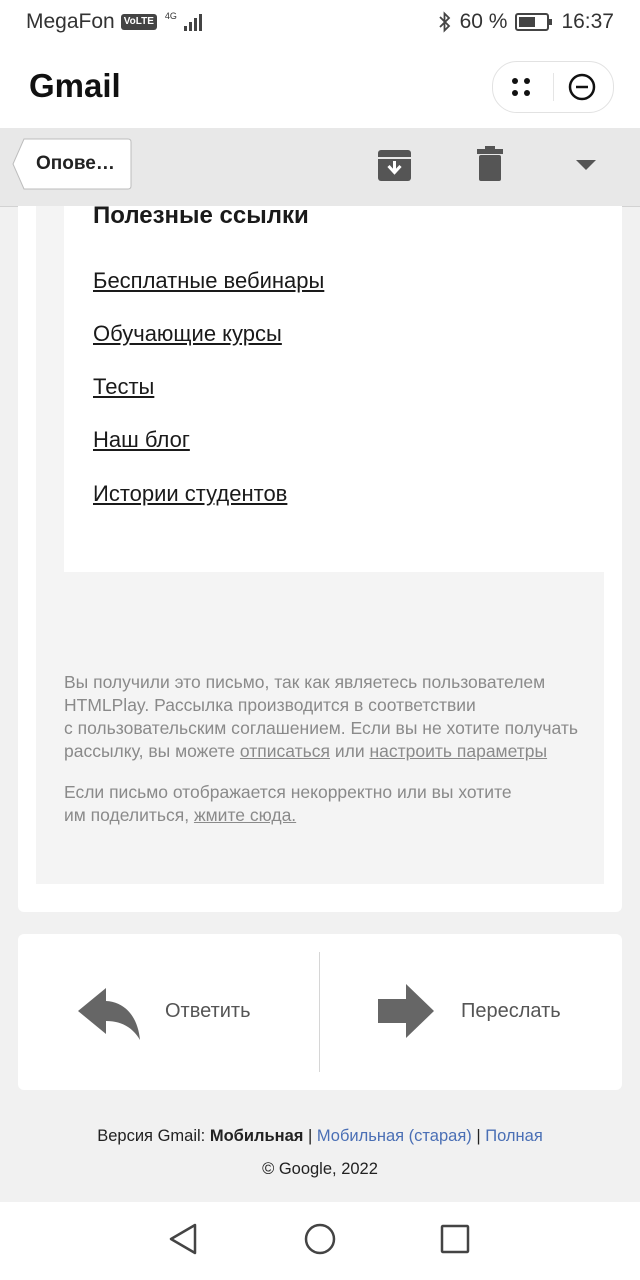  Describe the element at coordinates (534, 22) in the screenshot. I see `battery-icon` at that location.